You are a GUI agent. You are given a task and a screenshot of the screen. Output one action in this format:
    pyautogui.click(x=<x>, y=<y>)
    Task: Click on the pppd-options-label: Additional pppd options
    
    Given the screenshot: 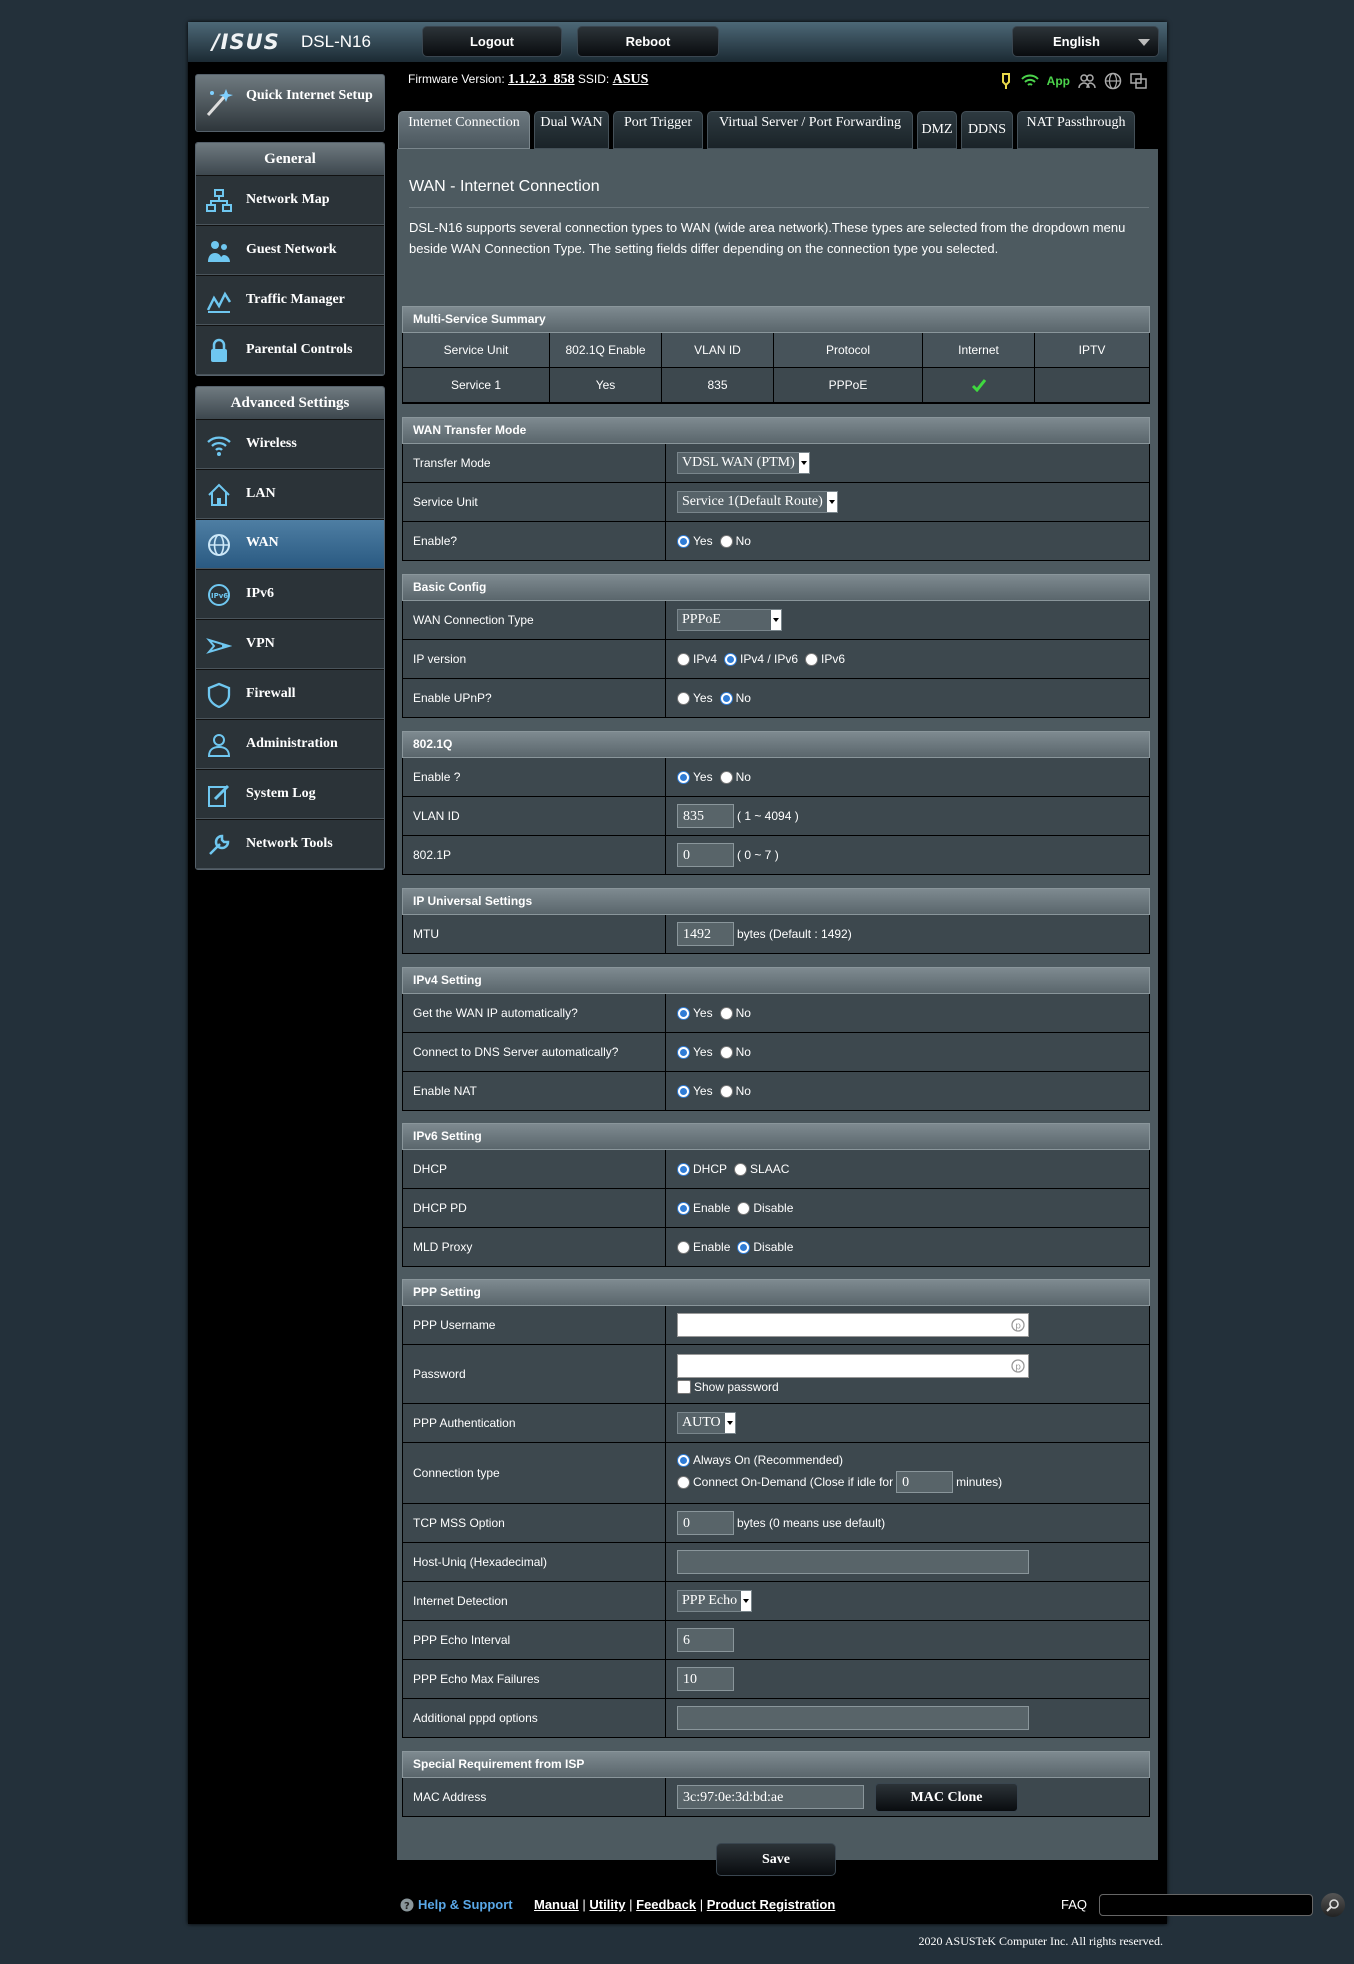 What is the action you would take?
    pyautogui.click(x=534, y=1718)
    